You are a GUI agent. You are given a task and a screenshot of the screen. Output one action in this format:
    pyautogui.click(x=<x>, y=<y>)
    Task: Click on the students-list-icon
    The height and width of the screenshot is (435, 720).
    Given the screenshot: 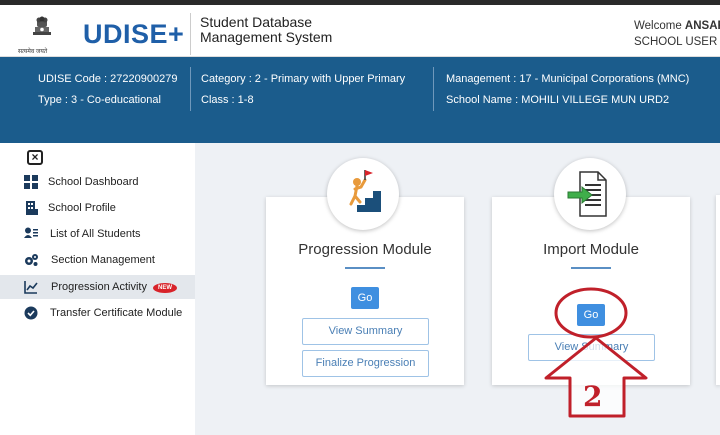 What is the action you would take?
    pyautogui.click(x=31, y=232)
    